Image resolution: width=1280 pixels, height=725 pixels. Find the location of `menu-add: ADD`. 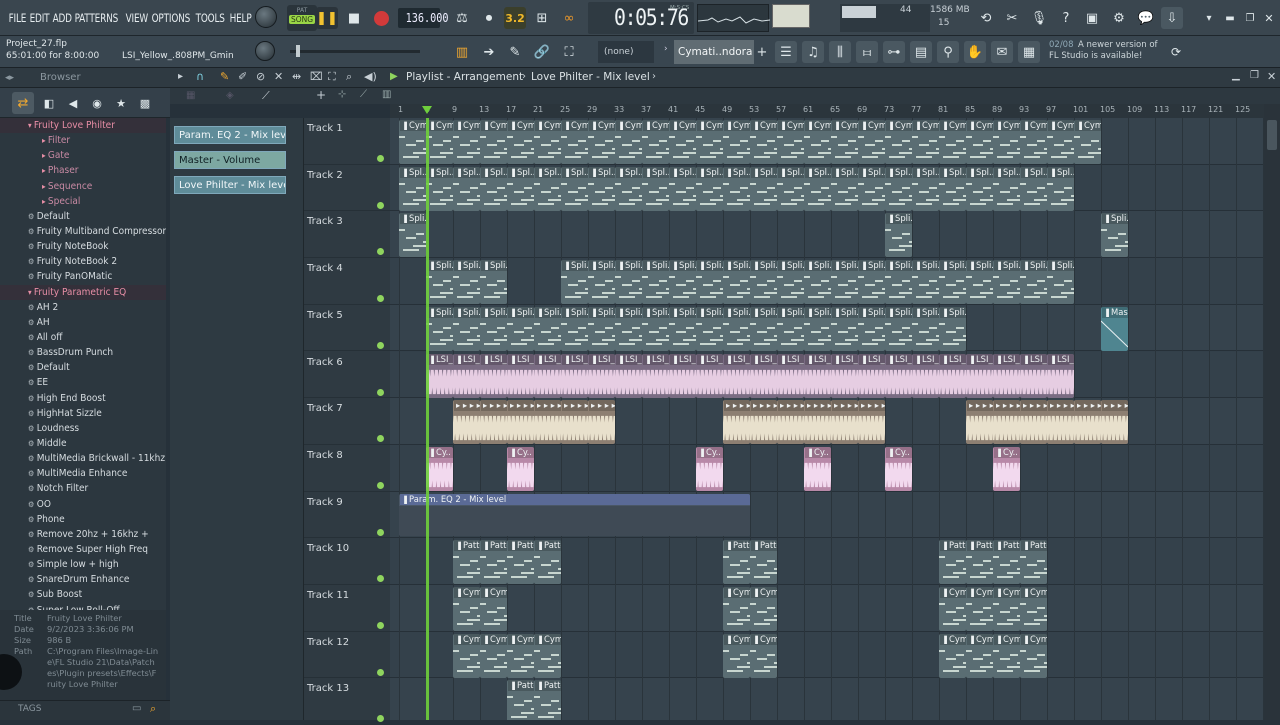

menu-add: ADD is located at coordinates (62, 18).